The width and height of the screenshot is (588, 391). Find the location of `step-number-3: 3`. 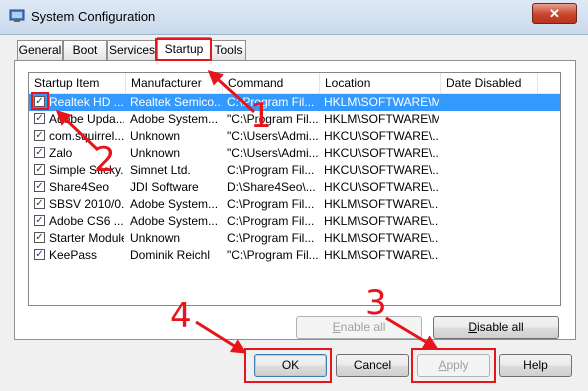

step-number-3: 3 is located at coordinates (376, 303).